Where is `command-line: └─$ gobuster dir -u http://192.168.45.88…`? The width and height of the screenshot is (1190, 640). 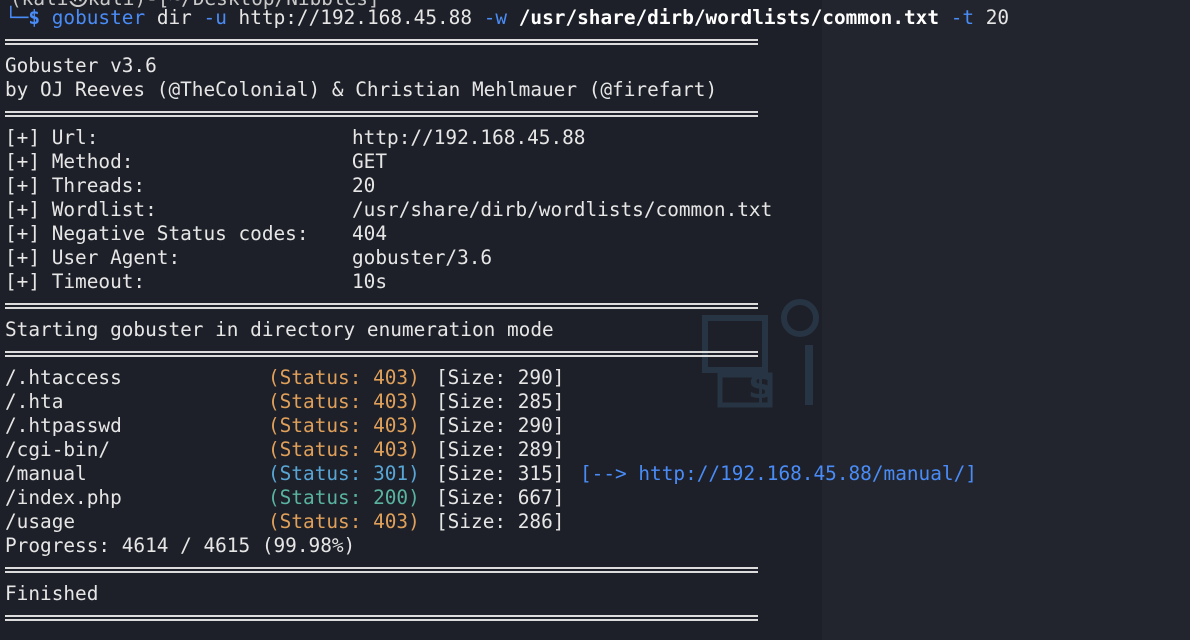
command-line: └─$ gobuster dir -u http://192.168.45.88… is located at coordinates (597, 18).